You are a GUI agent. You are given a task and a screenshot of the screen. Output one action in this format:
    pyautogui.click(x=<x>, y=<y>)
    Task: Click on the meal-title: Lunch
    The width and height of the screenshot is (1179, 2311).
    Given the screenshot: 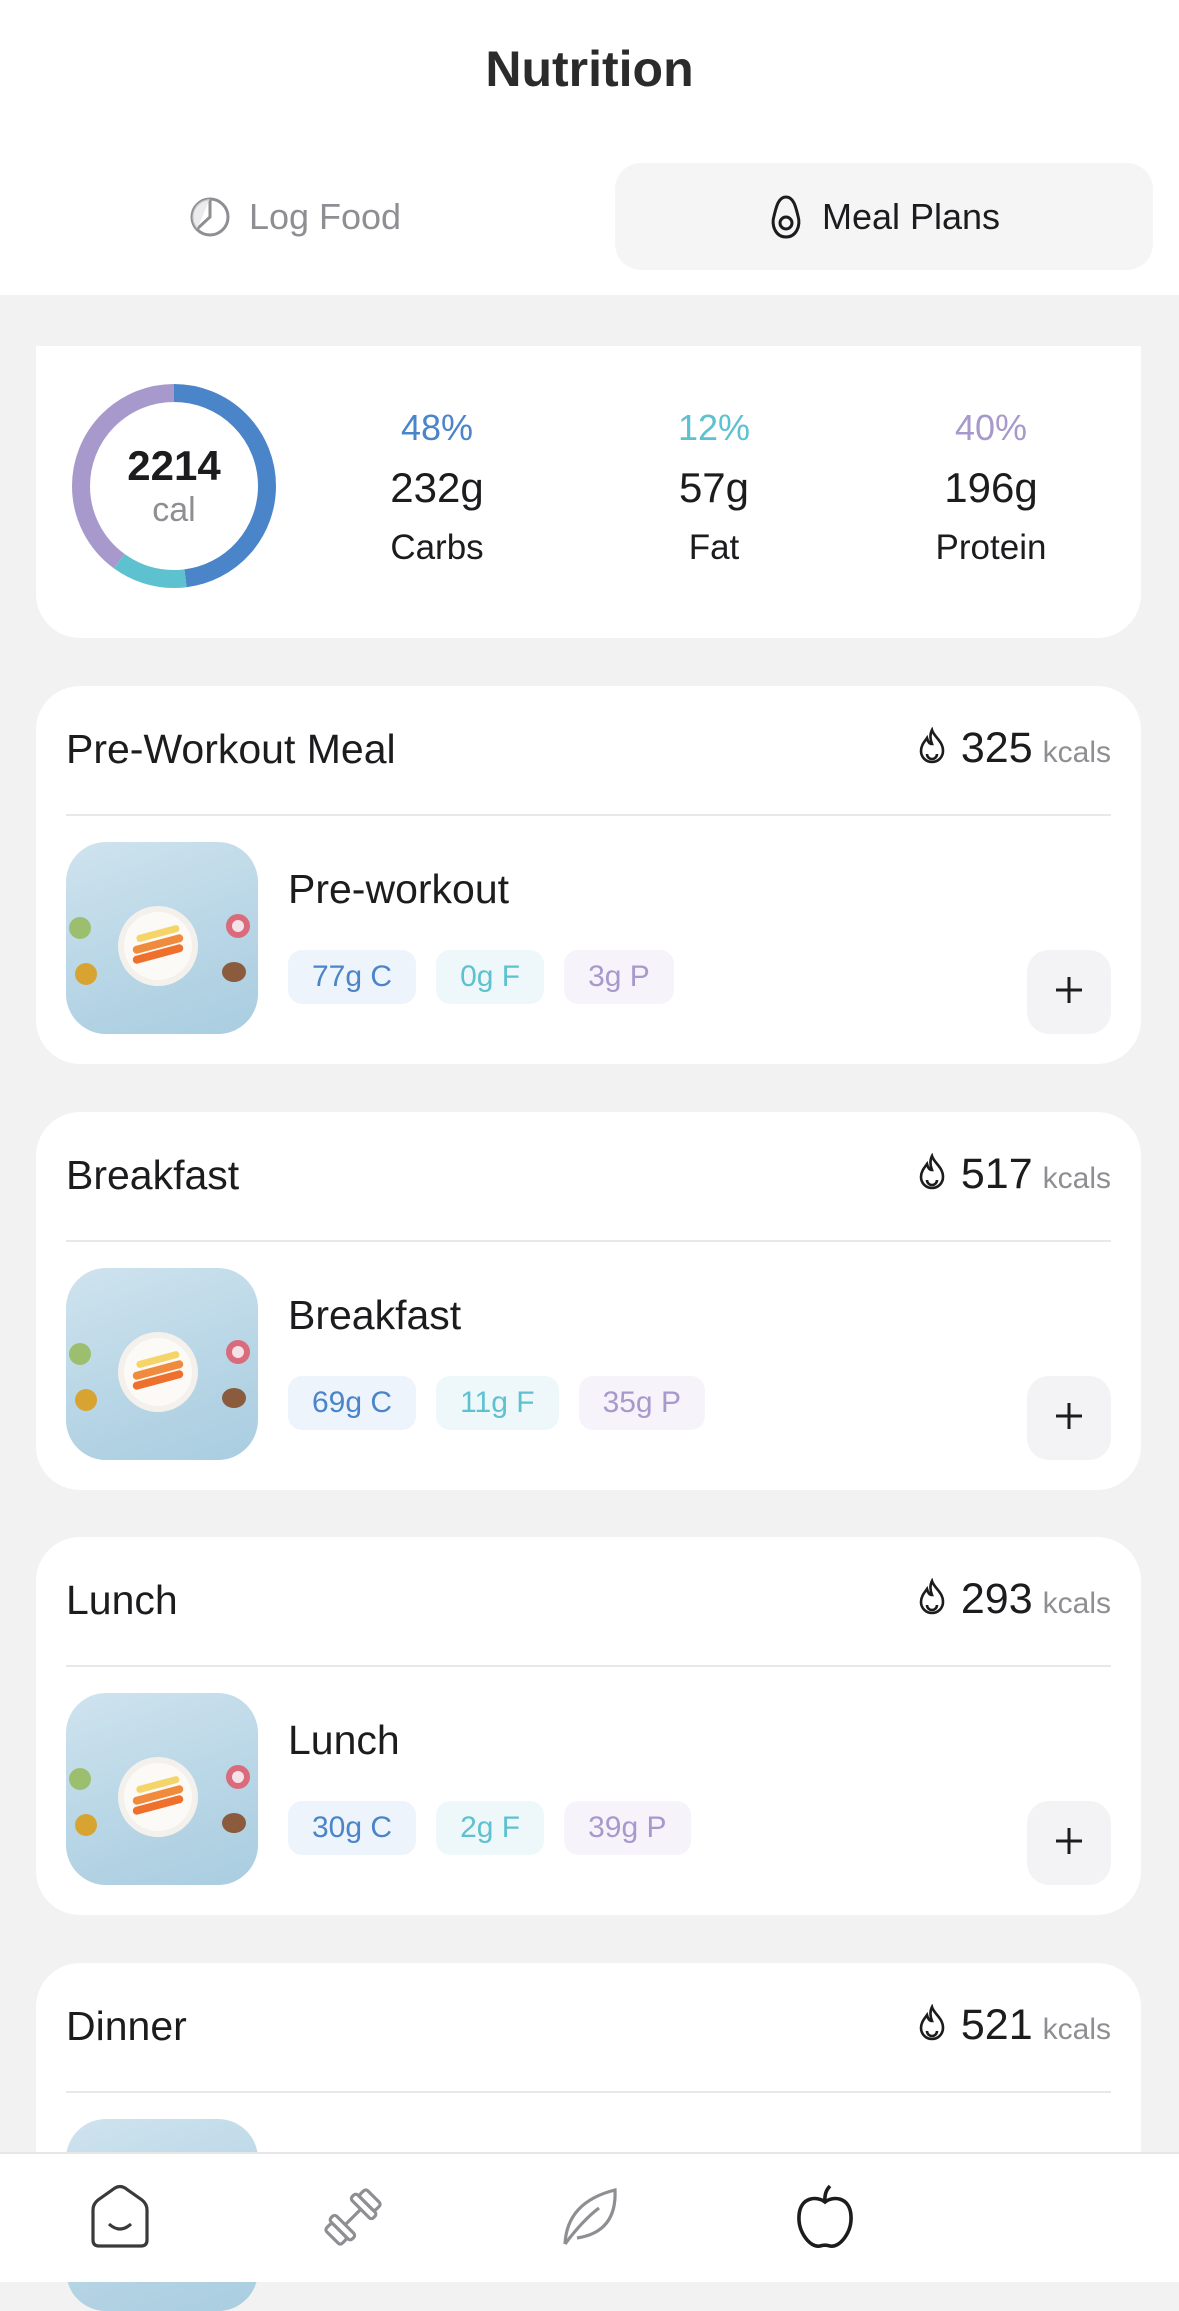 What is the action you would take?
    pyautogui.click(x=122, y=1600)
    